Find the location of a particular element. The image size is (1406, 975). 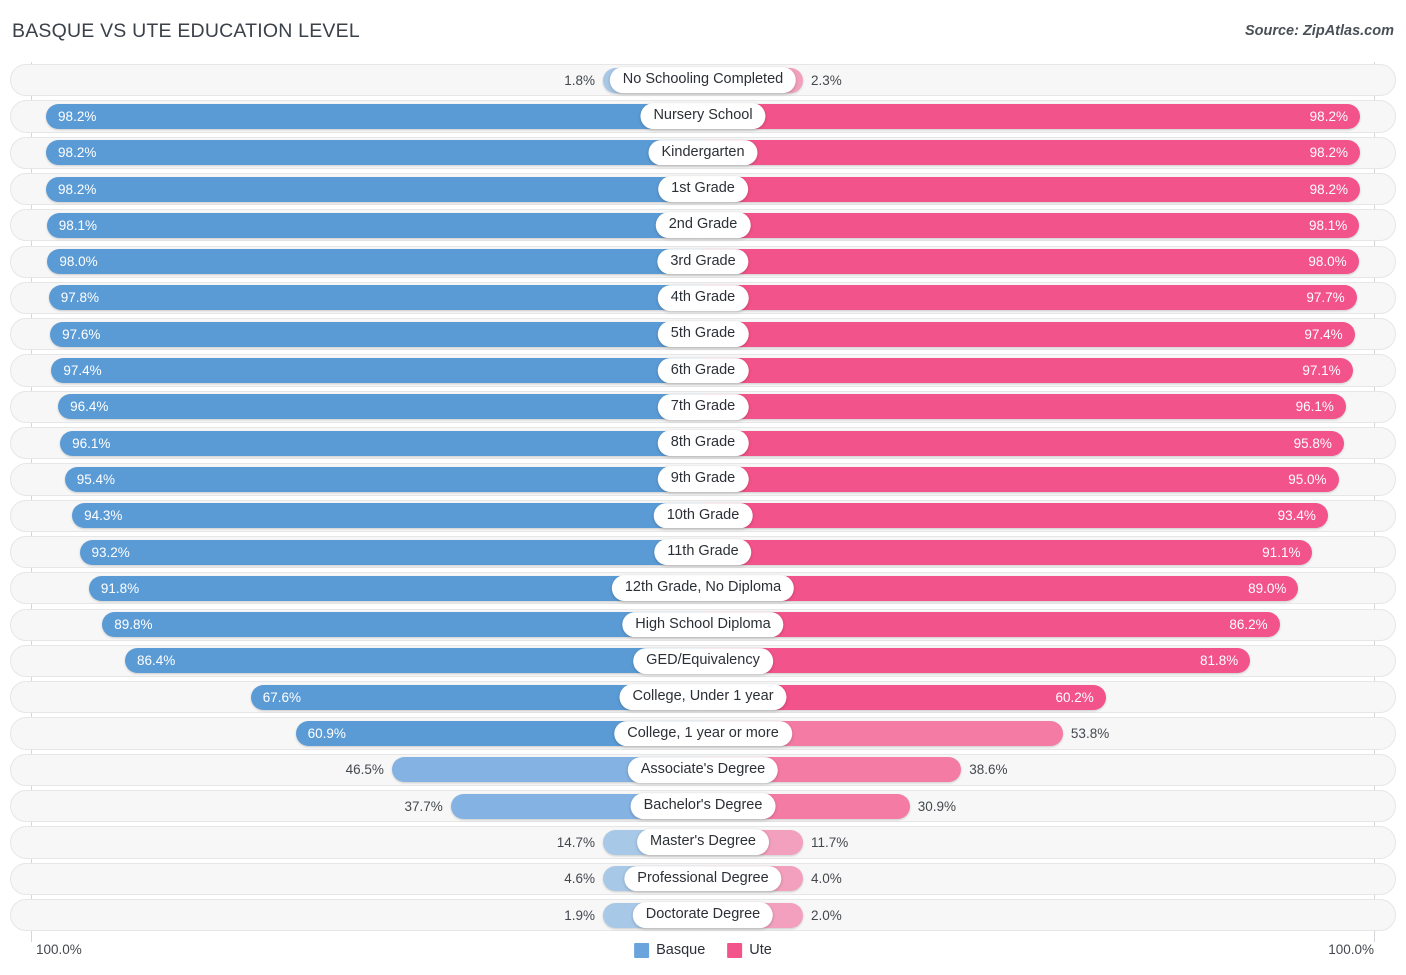

category-label: Kindergarten is located at coordinates (703, 152).